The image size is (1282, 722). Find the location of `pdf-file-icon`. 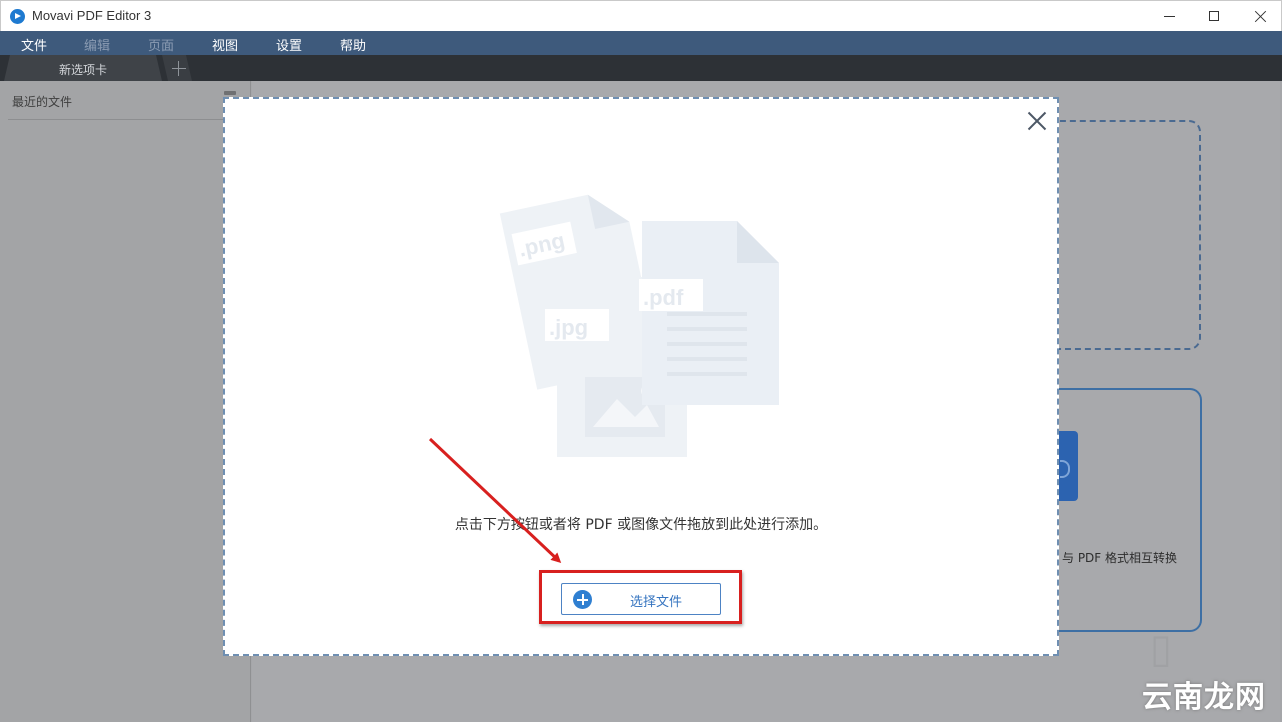

pdf-file-icon is located at coordinates (710, 313).